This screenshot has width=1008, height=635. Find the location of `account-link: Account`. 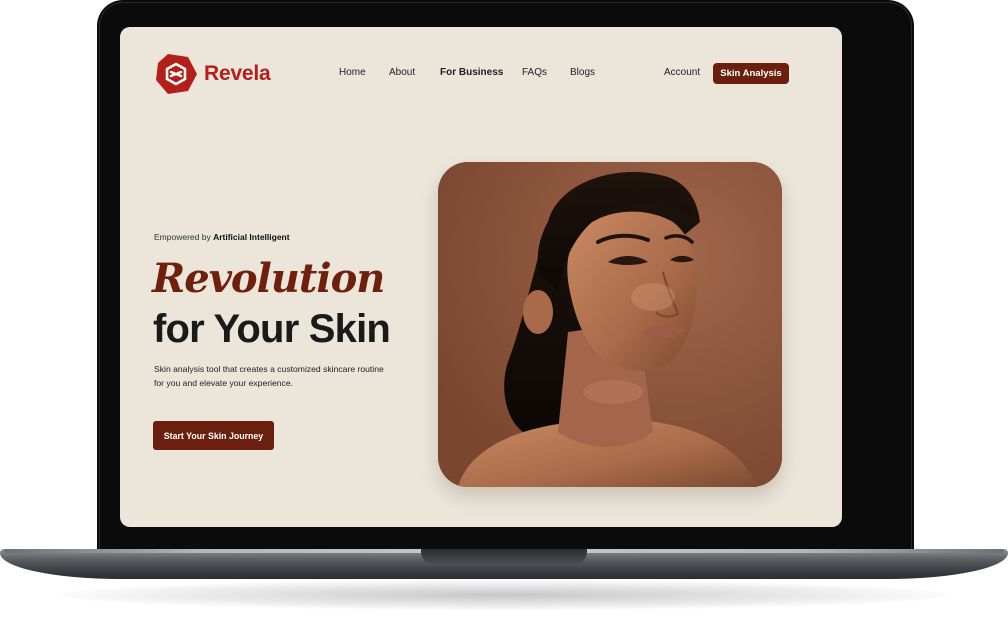

account-link: Account is located at coordinates (682, 72).